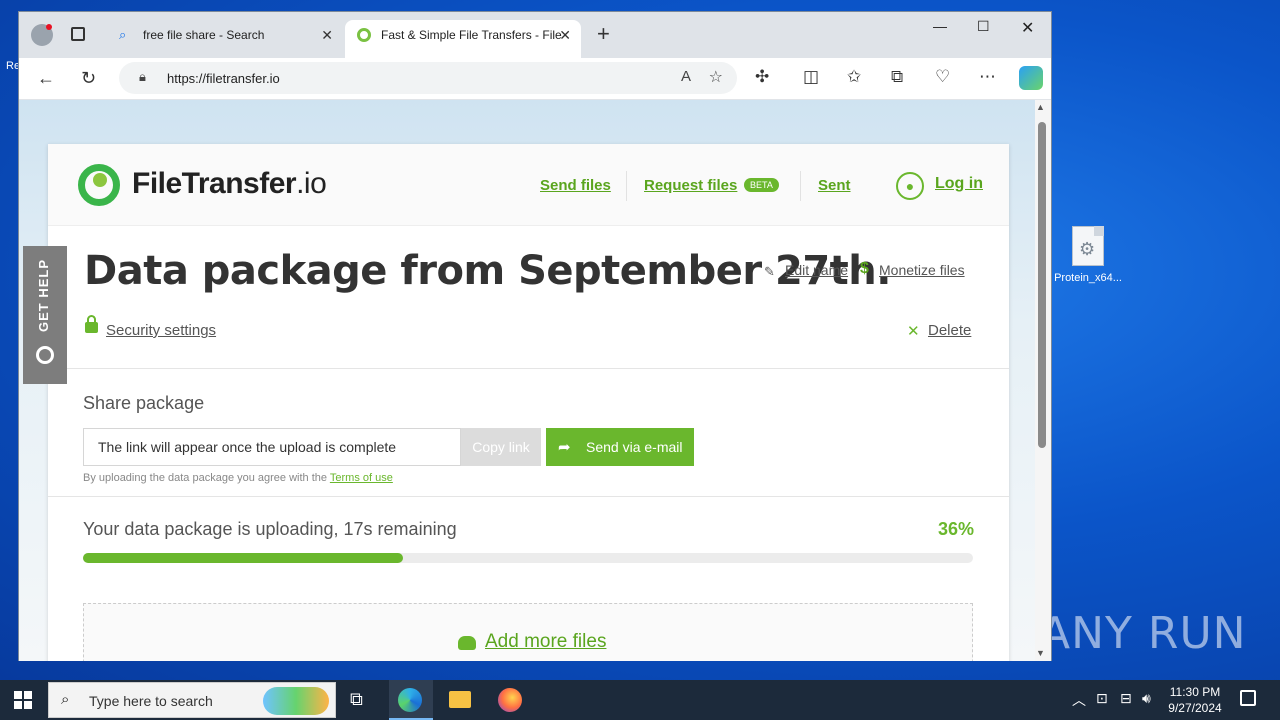  What do you see at coordinates (361, 478) in the screenshot?
I see `terms-of-use-link: Terms of use` at bounding box center [361, 478].